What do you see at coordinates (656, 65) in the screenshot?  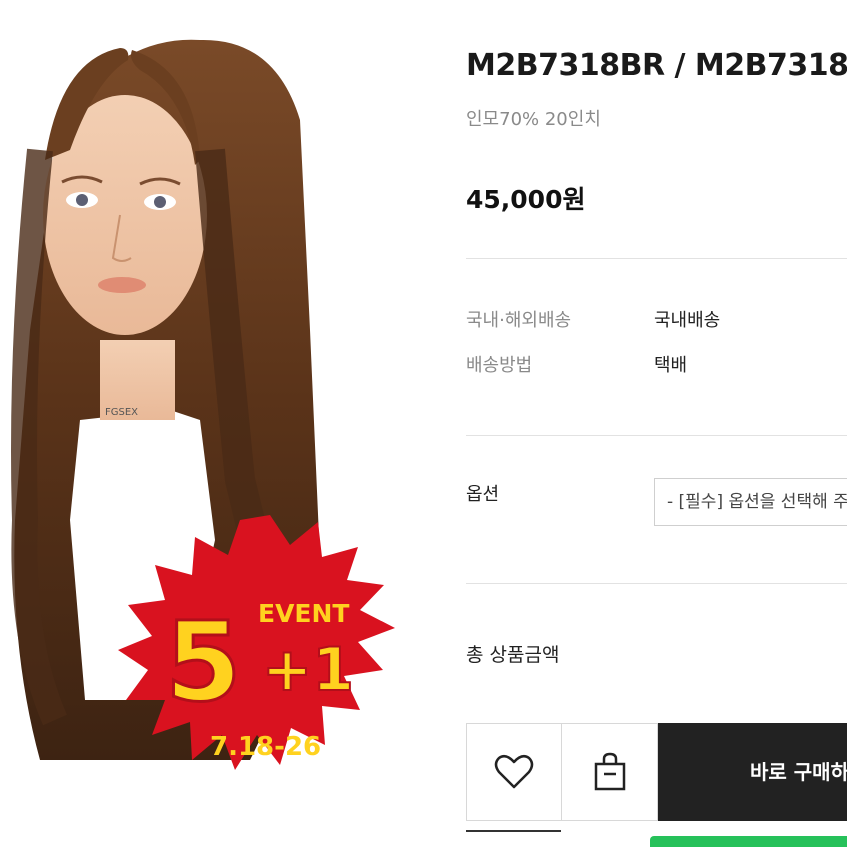 I see `product-title: M2B7318BR / M2B7318BR` at bounding box center [656, 65].